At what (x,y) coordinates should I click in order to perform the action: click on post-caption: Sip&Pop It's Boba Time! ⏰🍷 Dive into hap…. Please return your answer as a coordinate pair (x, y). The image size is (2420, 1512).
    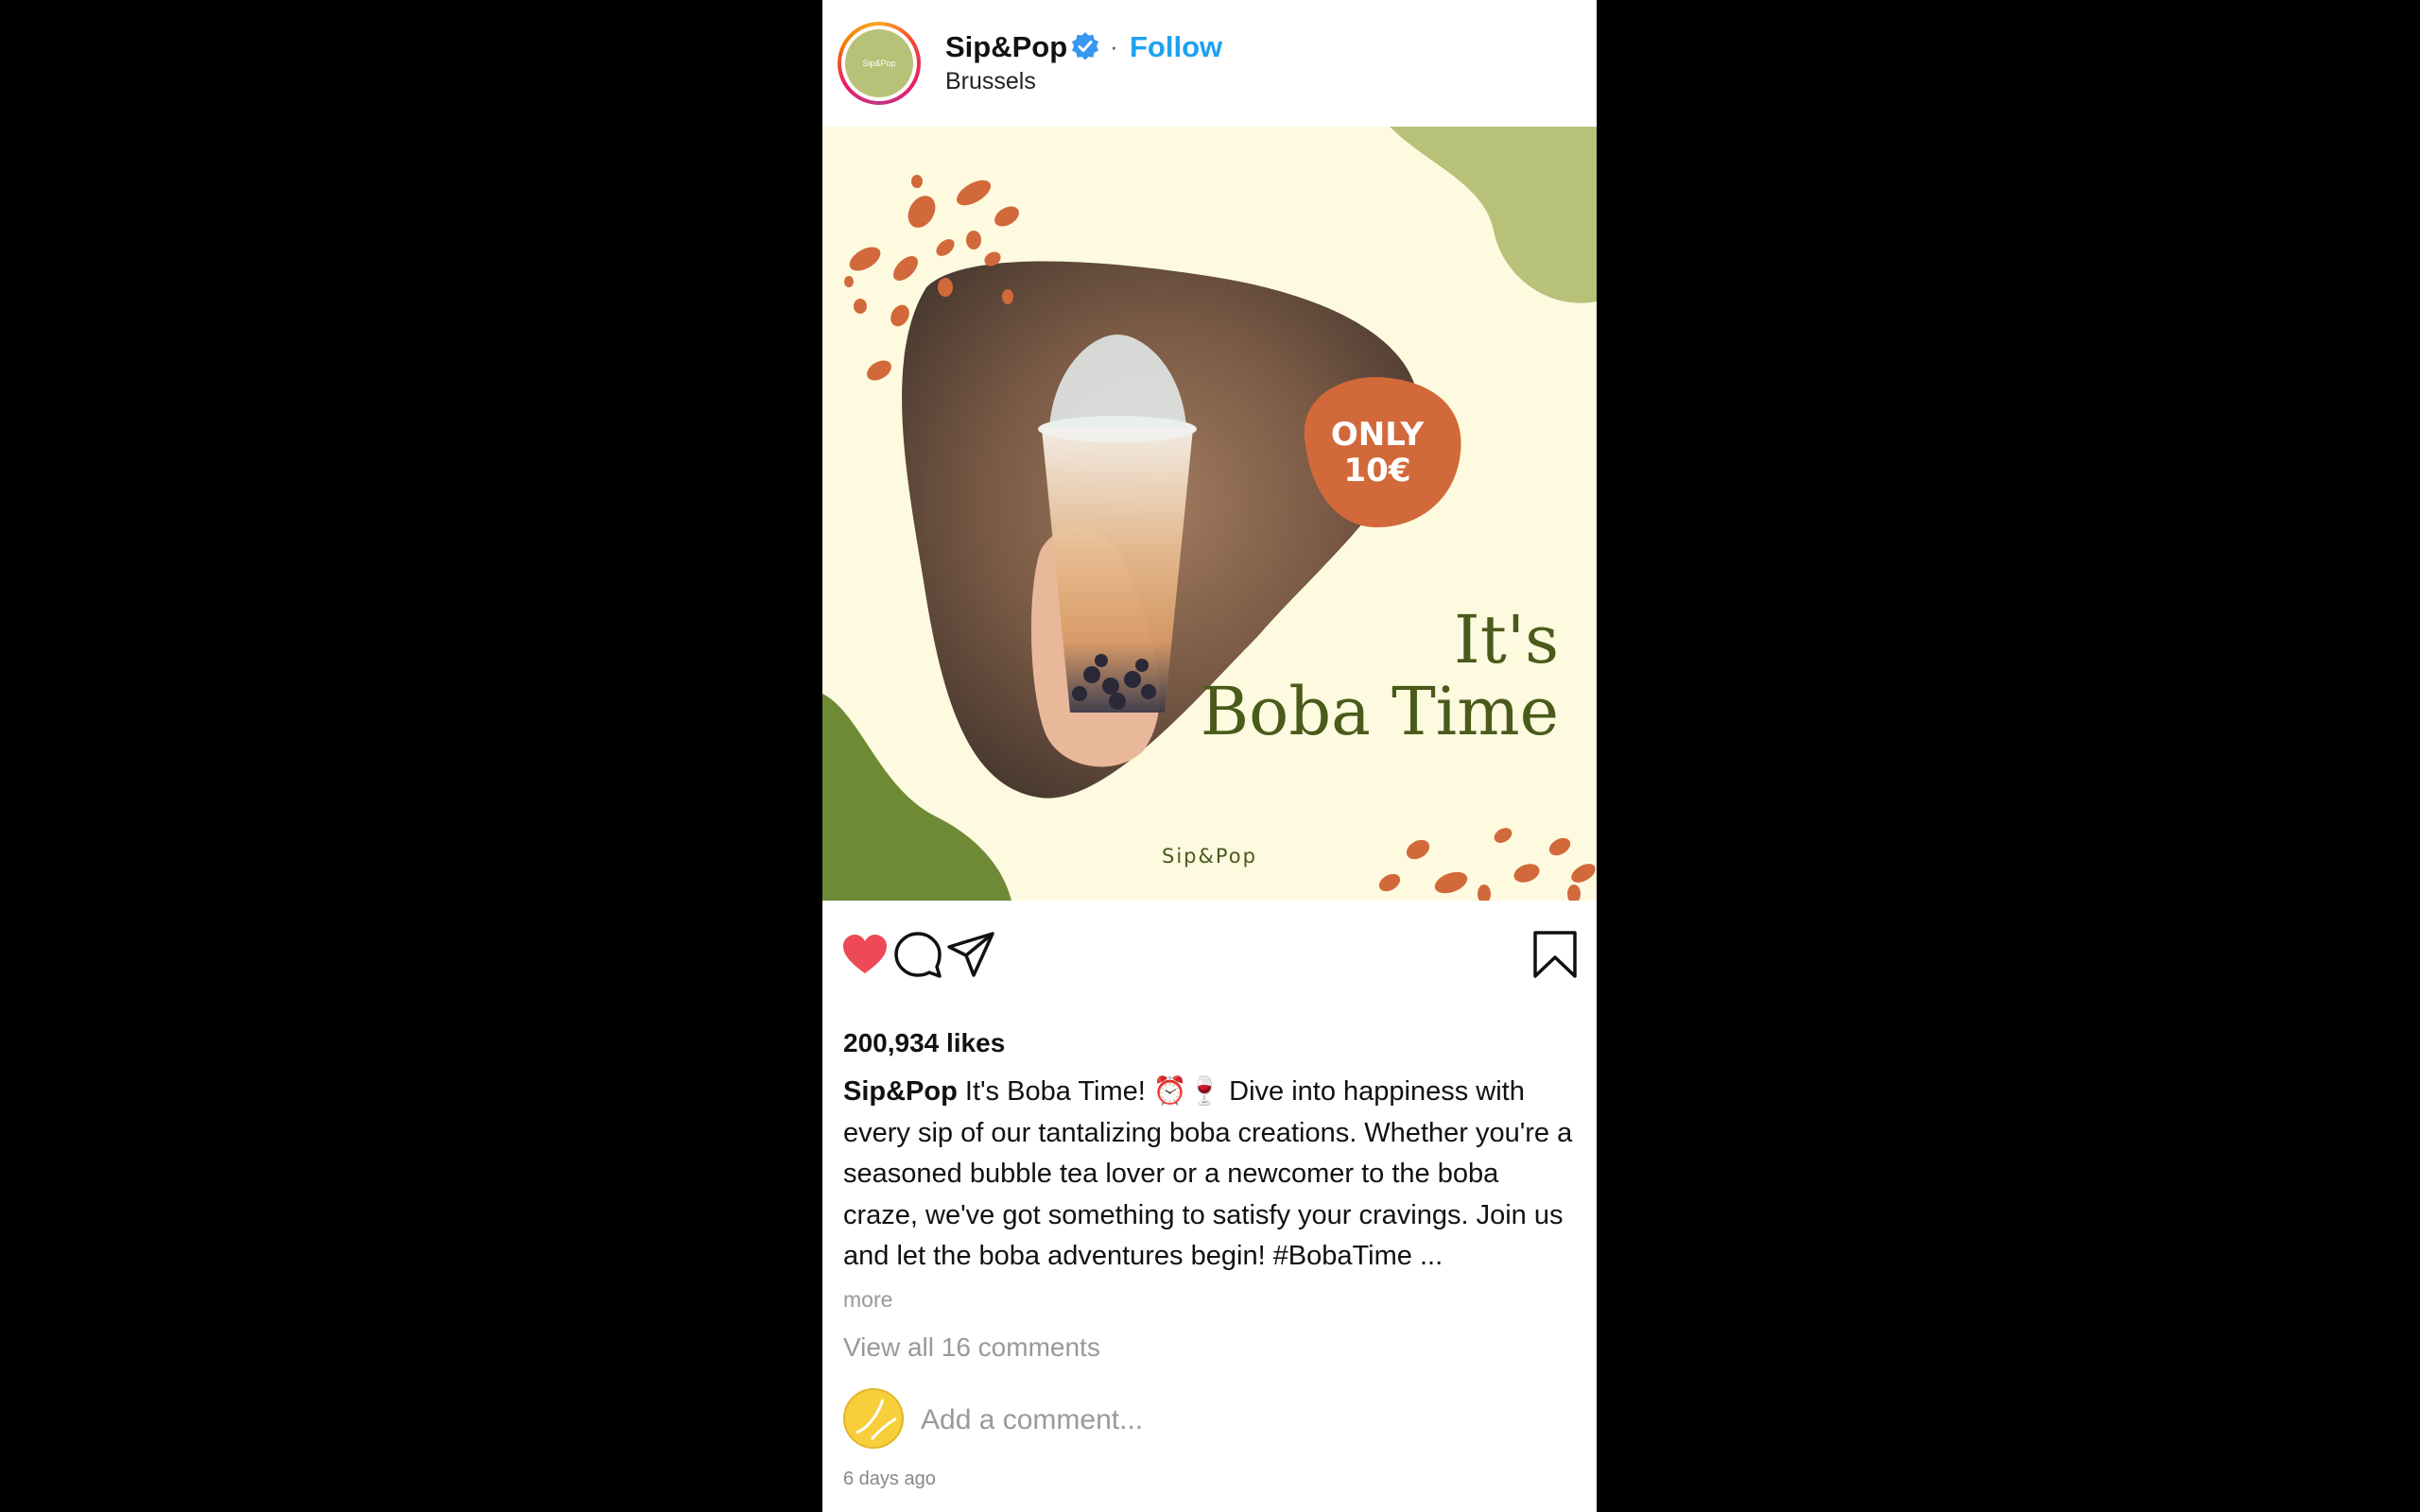
    Looking at the image, I should click on (1212, 1175).